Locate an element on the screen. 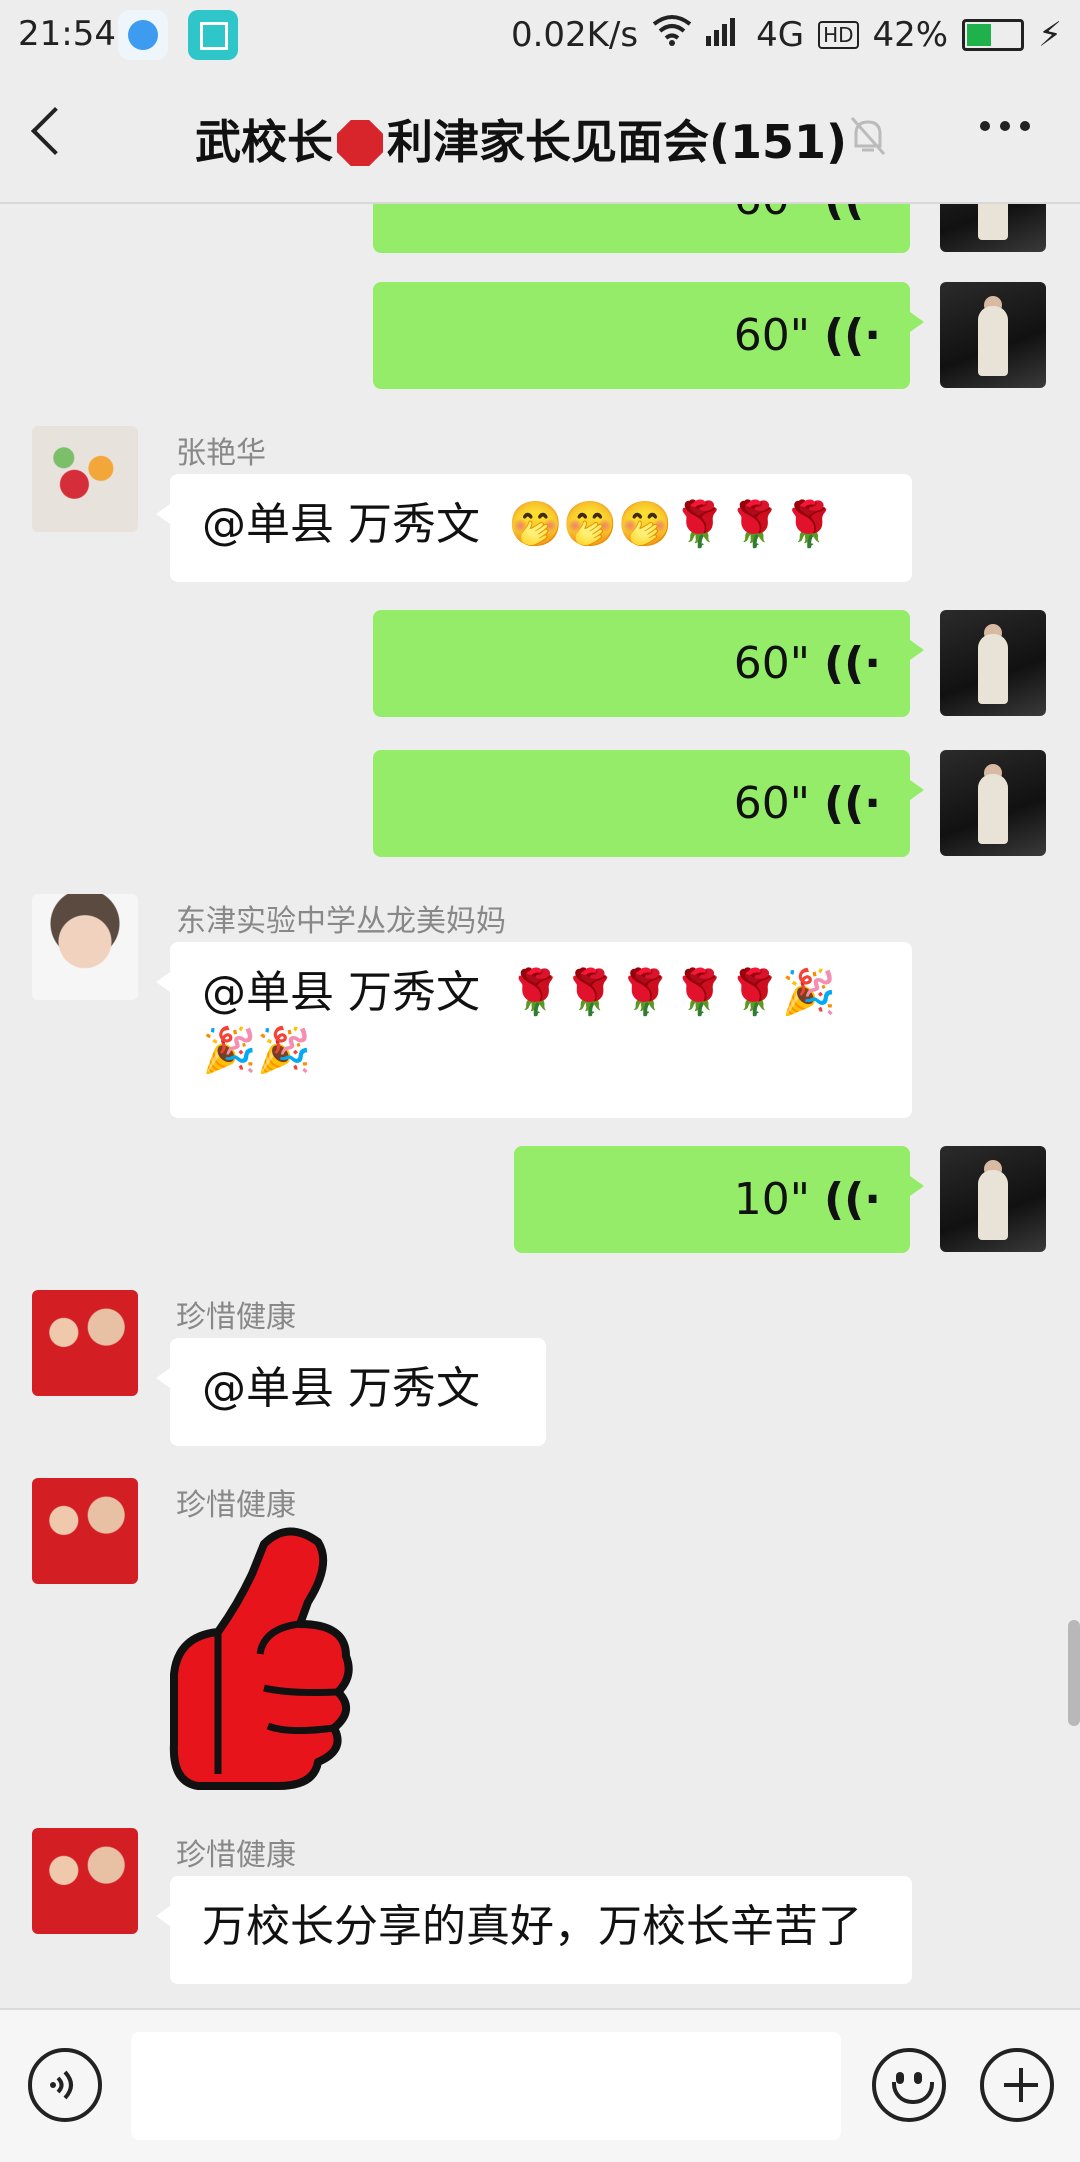 This screenshot has height=2162, width=1080. sender-name: 东津实验中学丛龙美妈妈 is located at coordinates (341, 921).